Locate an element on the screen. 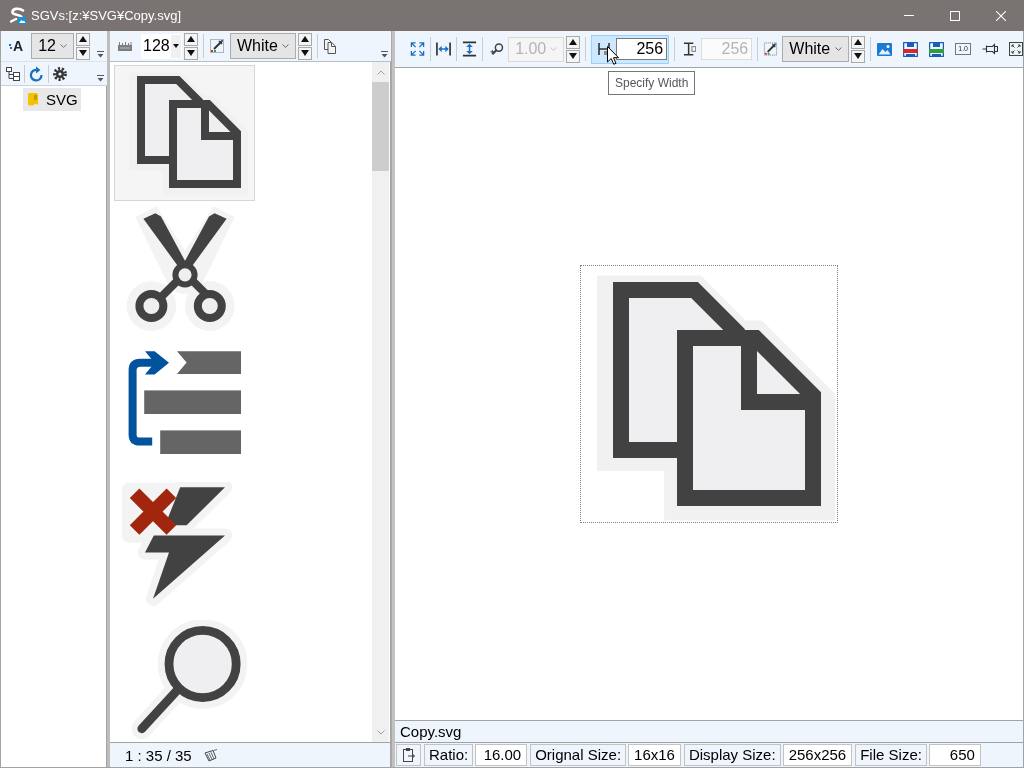  expand-icon is located at coordinates (417, 49).